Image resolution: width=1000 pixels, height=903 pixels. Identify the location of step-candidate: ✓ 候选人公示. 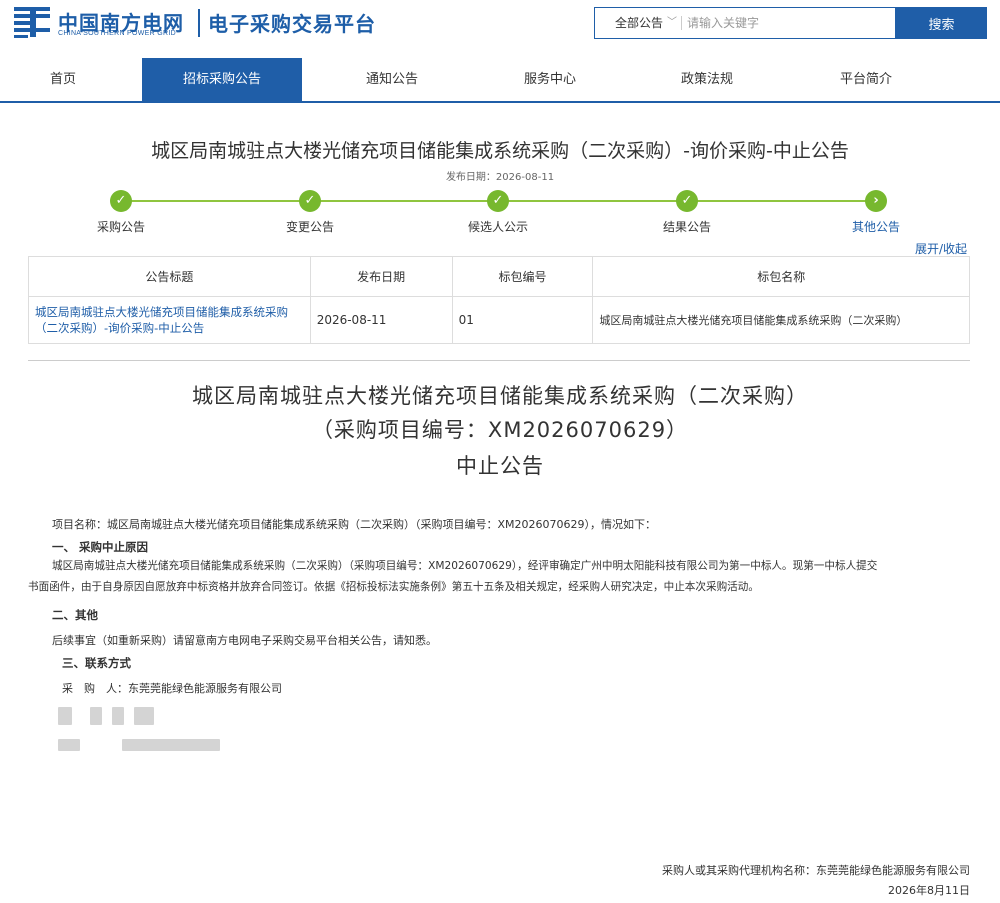
(498, 212).